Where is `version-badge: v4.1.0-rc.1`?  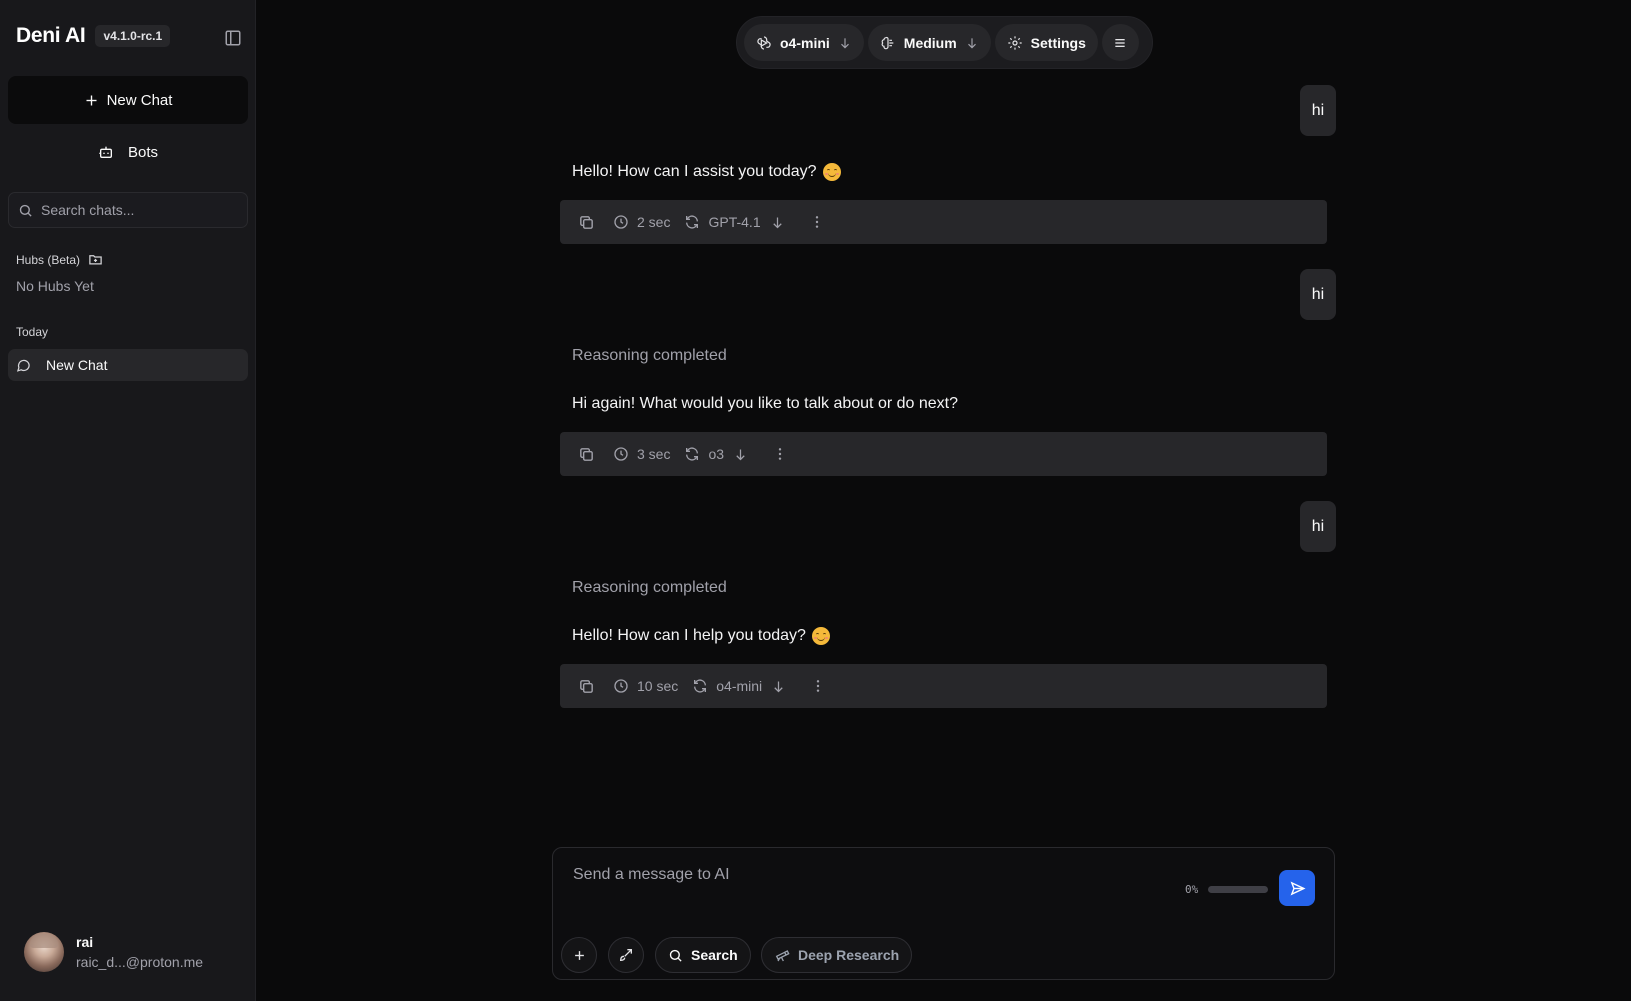 version-badge: v4.1.0-rc.1 is located at coordinates (133, 36).